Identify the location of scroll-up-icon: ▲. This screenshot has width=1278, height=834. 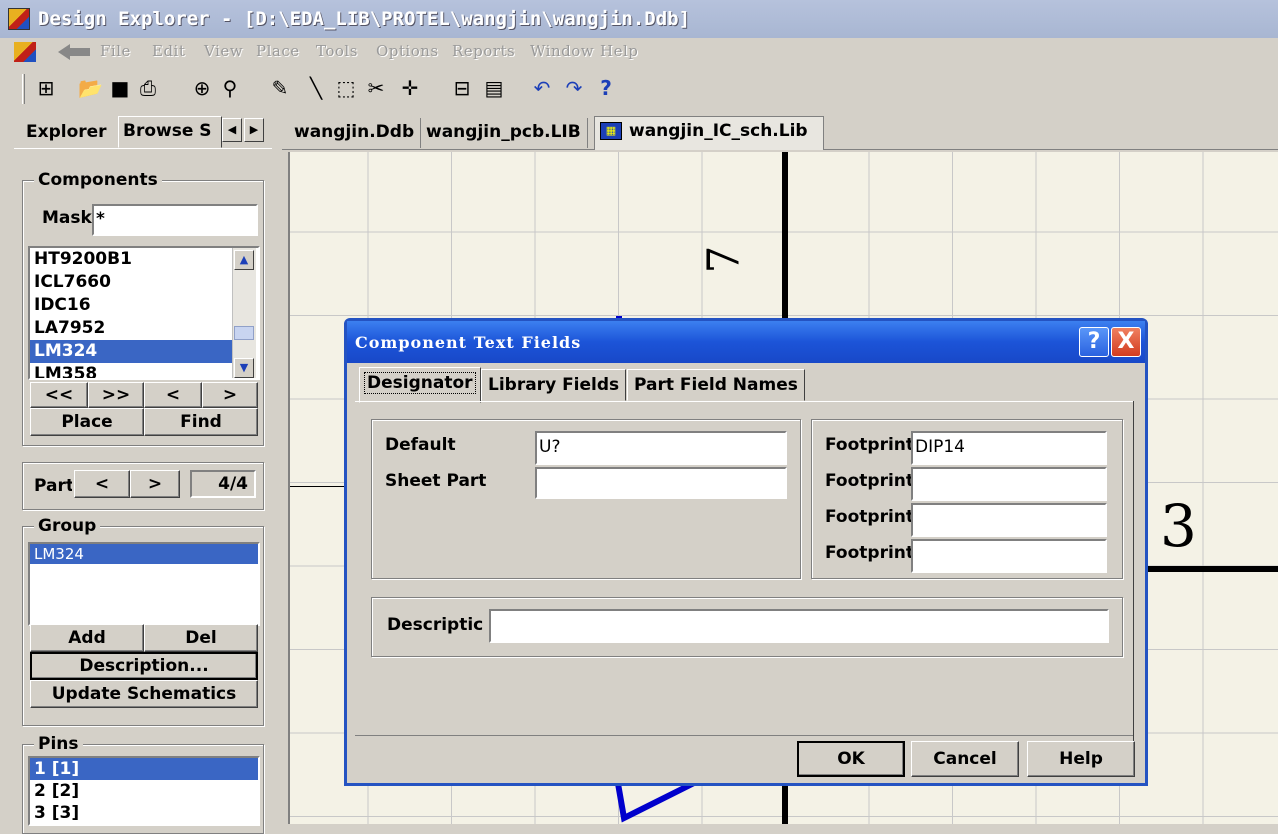
(244, 260).